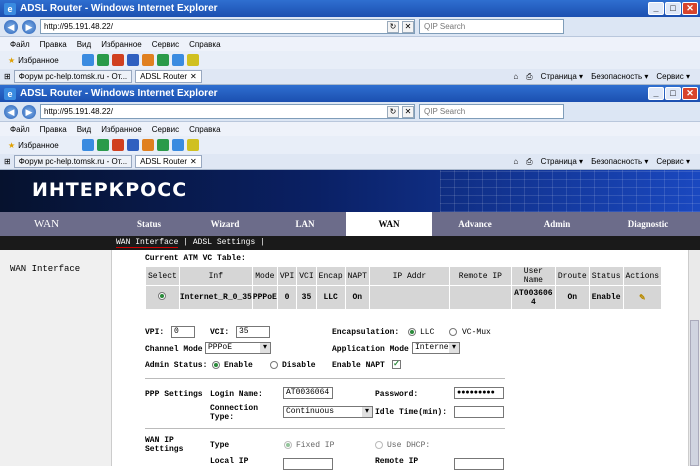 This screenshot has height=470, width=700. I want to click on local-ip-input, so click(308, 464).